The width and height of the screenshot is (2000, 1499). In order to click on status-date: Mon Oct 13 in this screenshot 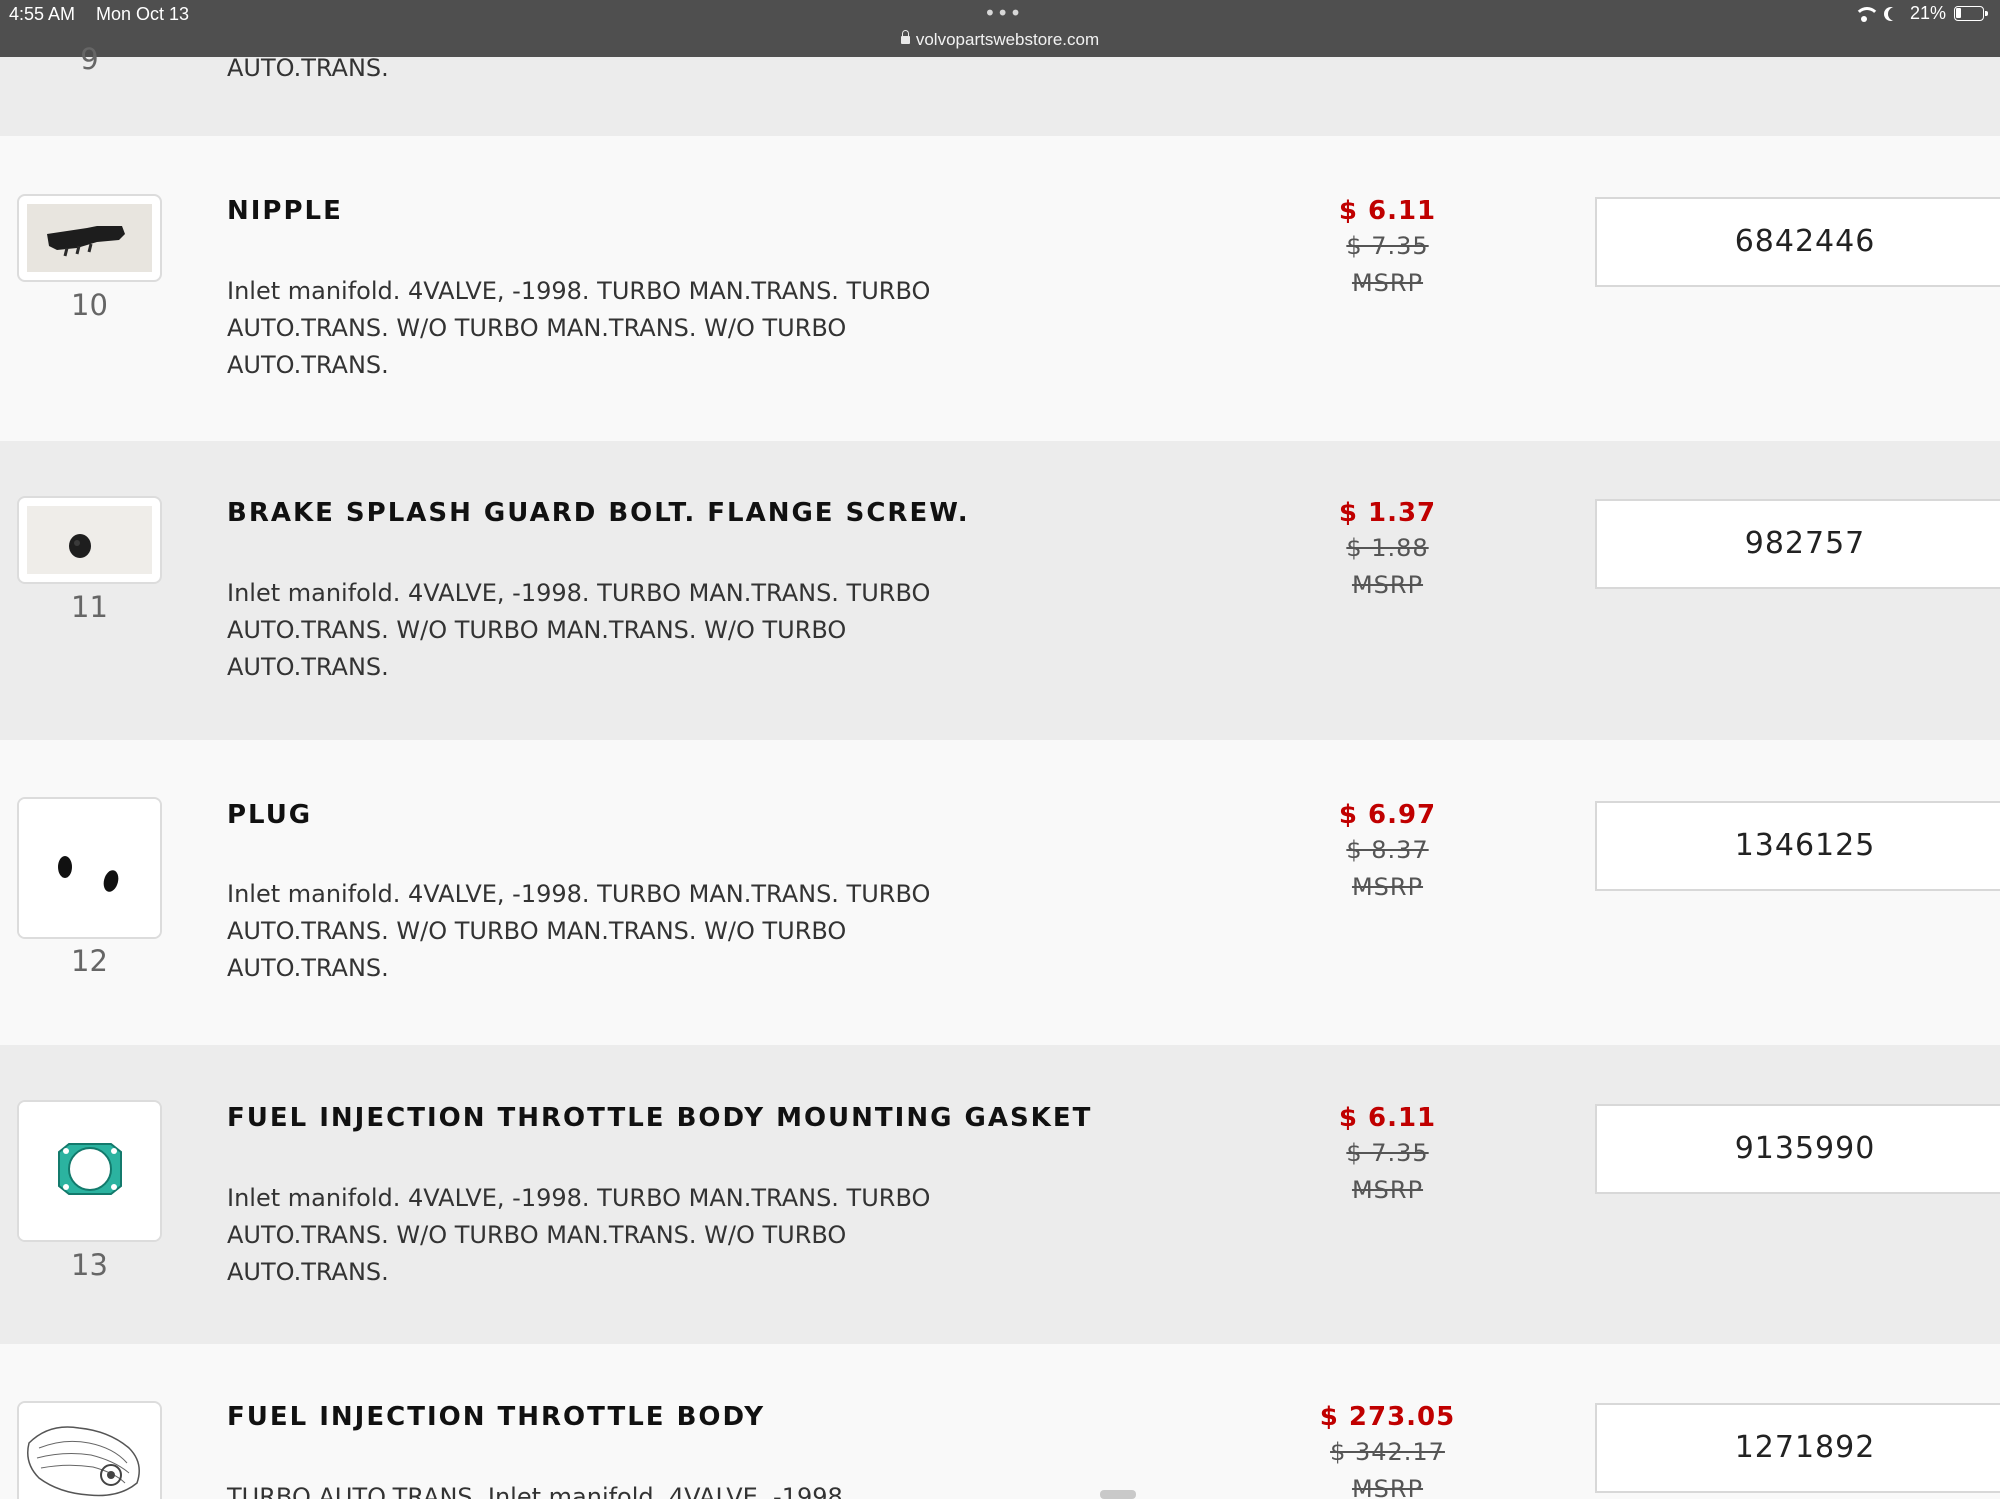, I will do `click(143, 14)`.